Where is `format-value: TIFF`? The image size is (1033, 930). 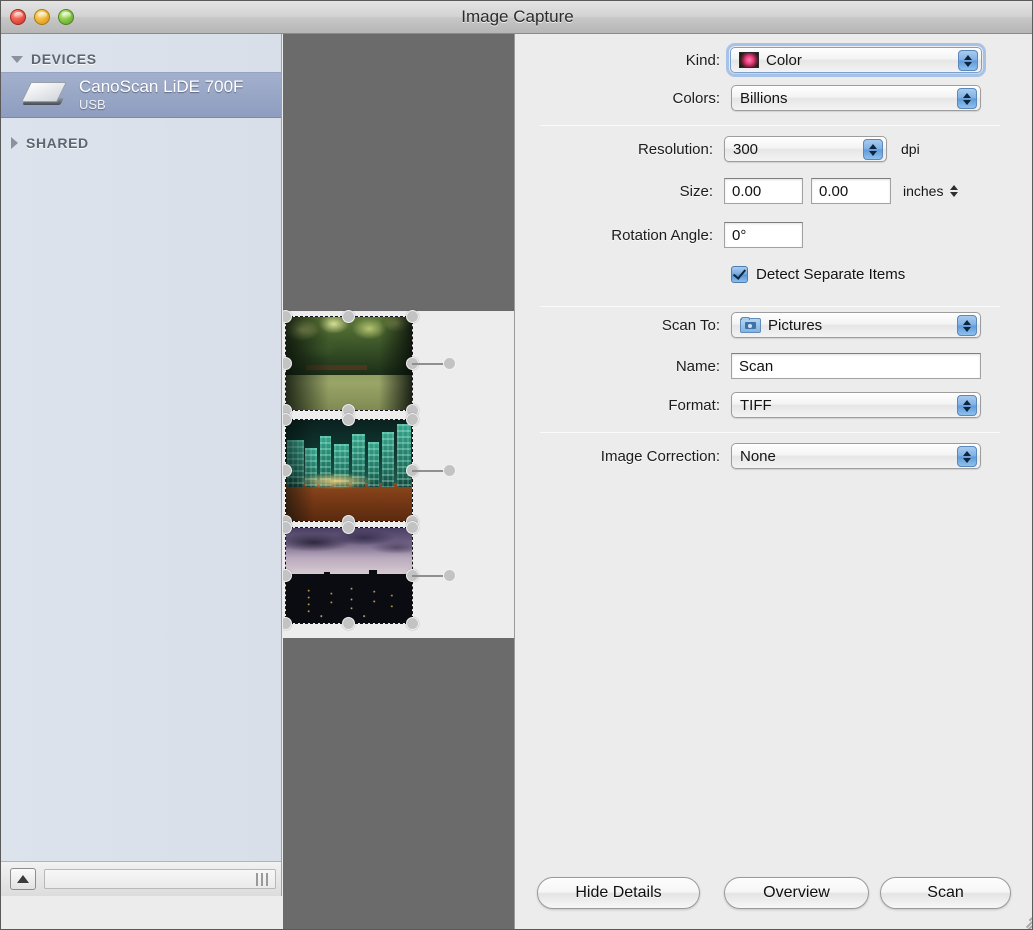 format-value: TIFF is located at coordinates (756, 405).